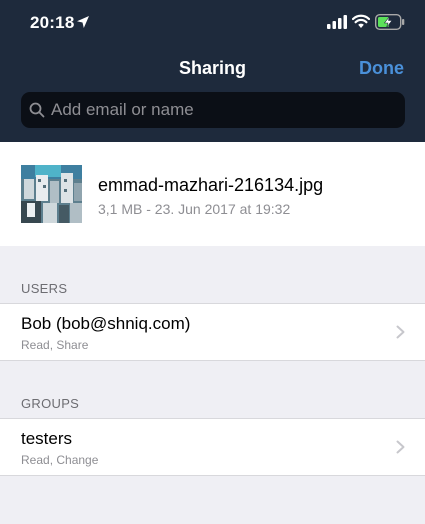 This screenshot has width=425, height=524. I want to click on thumbnail-image, so click(51, 194).